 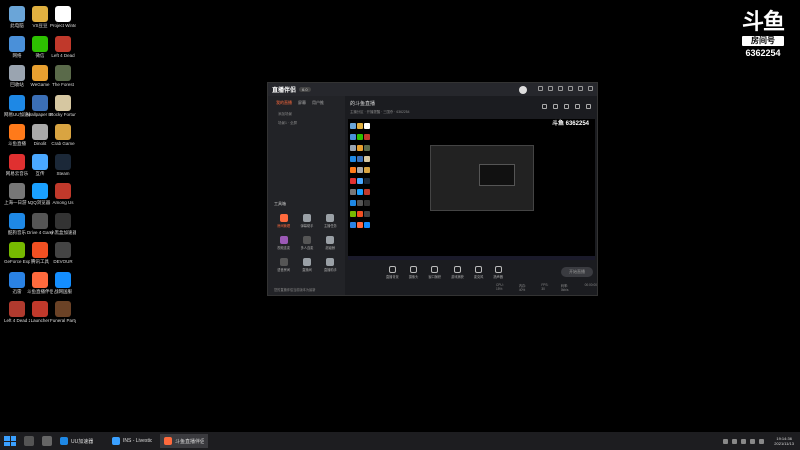 I want to click on toolbox-item: 超级鲸, so click(x=330, y=243).